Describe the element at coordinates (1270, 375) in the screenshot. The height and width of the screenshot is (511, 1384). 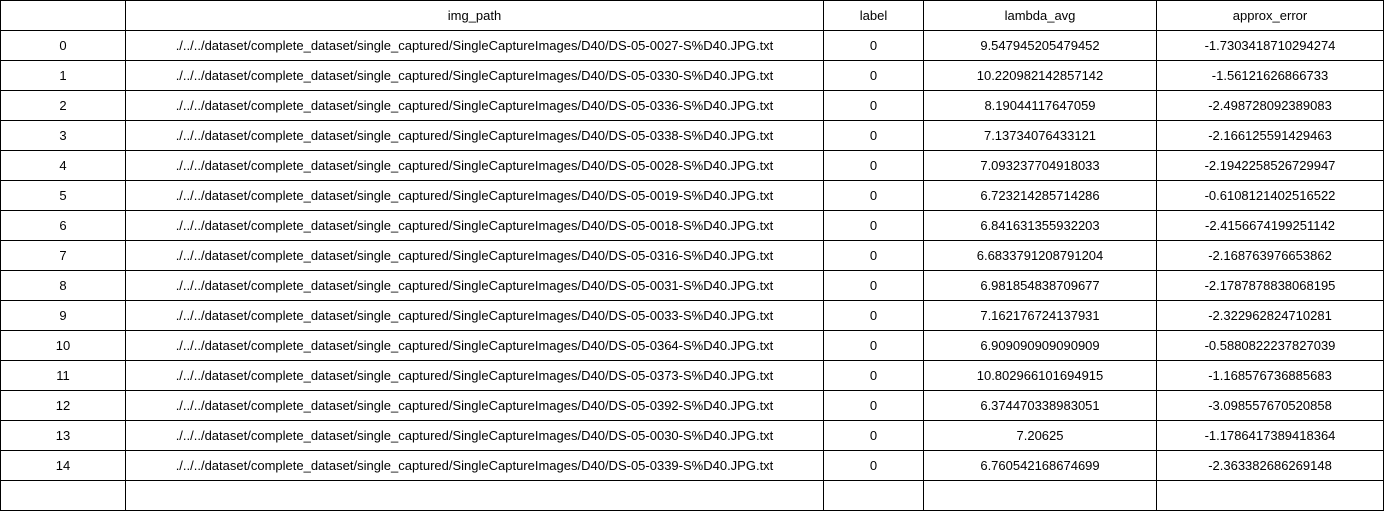
I see `approx-error-cell: -1.168576736885683` at that location.